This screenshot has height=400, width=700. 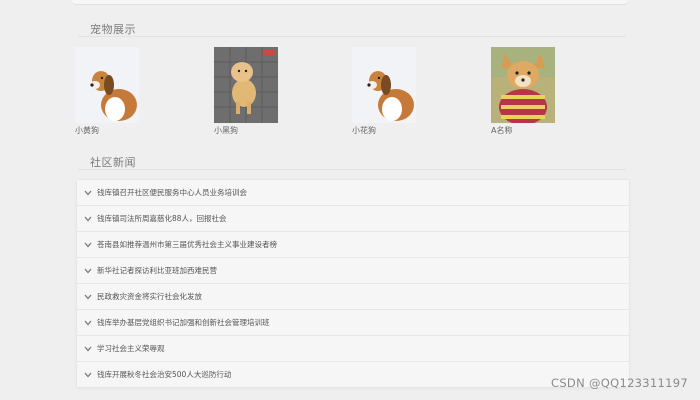 What do you see at coordinates (113, 29) in the screenshot?
I see `pets-section-title: 宠物展示` at bounding box center [113, 29].